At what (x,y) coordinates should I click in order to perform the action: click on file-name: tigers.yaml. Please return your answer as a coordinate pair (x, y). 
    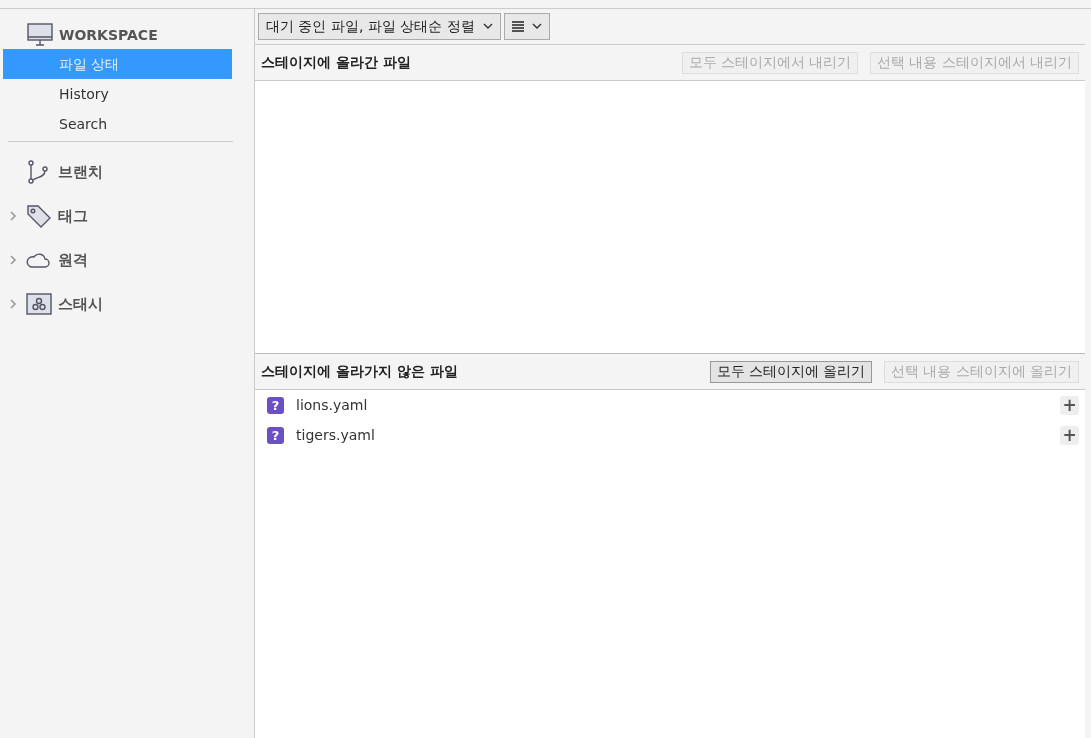
    Looking at the image, I should click on (336, 435).